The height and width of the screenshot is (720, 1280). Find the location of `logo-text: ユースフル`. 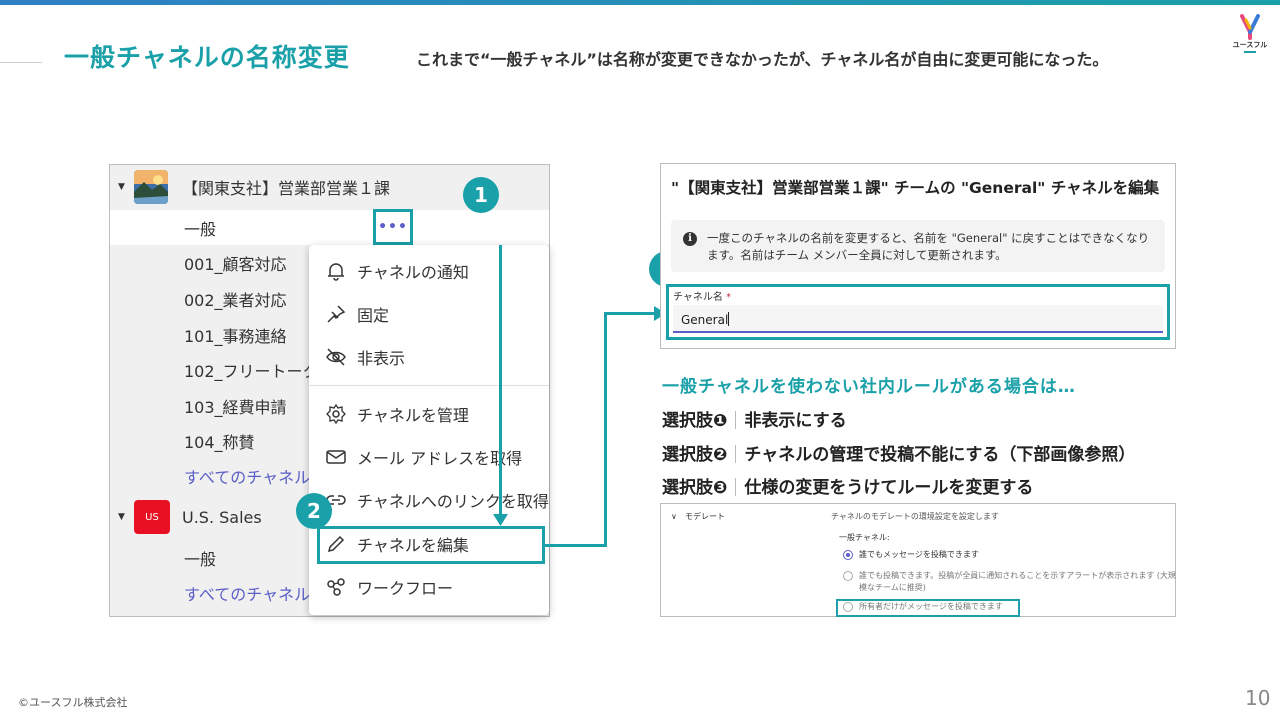

logo-text: ユースフル is located at coordinates (1250, 45).